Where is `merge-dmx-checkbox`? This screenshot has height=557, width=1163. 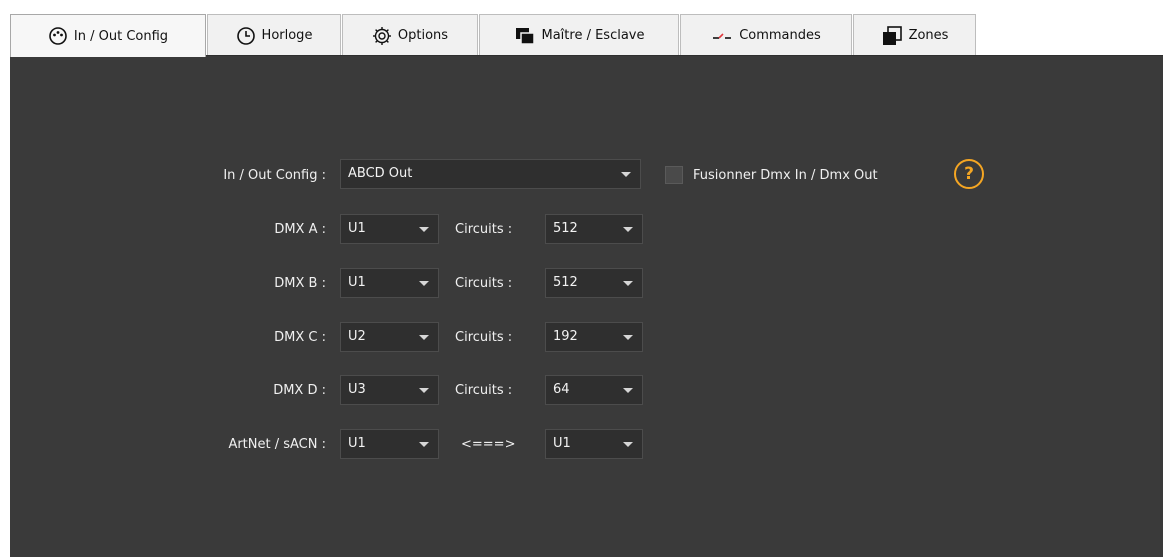
merge-dmx-checkbox is located at coordinates (674, 175).